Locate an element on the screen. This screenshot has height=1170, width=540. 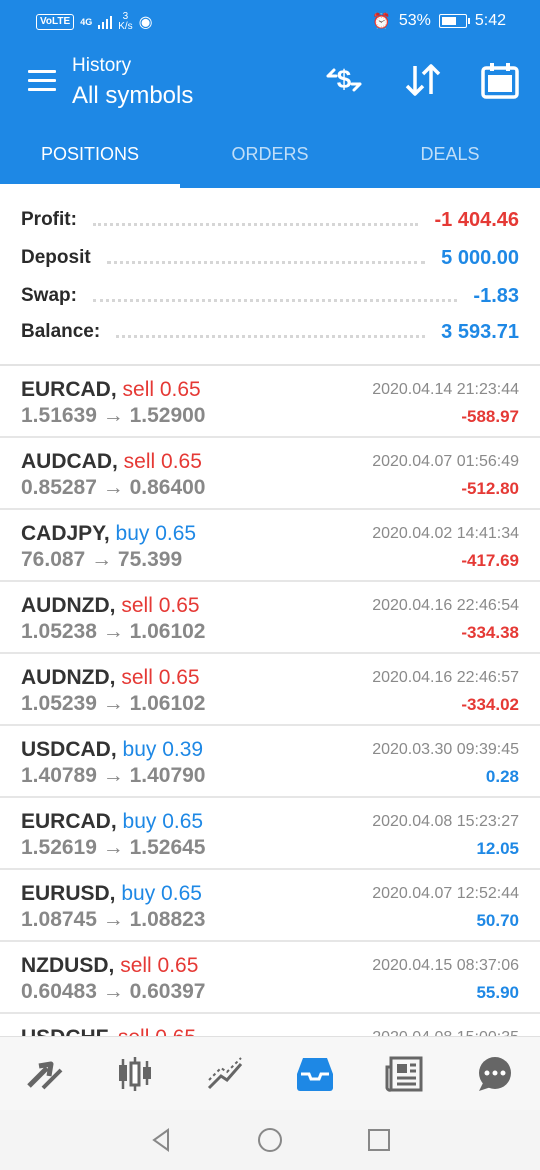
price-range: 1.51639 → 1.52900 is located at coordinates (113, 415).